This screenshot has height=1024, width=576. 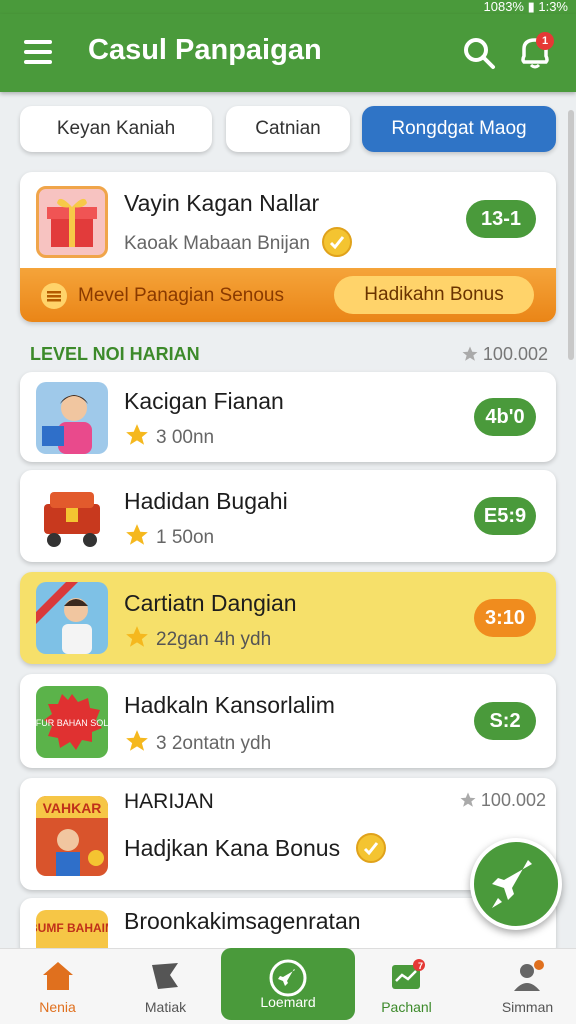 I want to click on nav-launch: Loemard, so click(x=288, y=984).